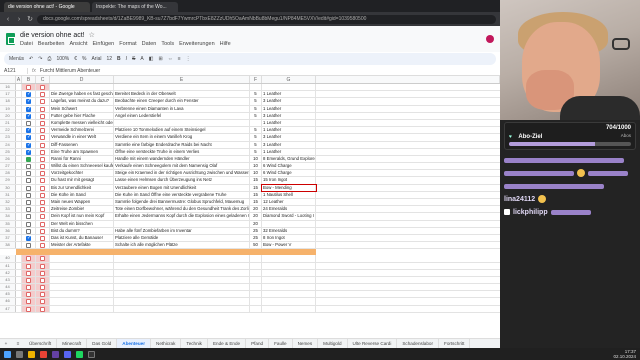  Describe the element at coordinates (182, 238) in the screenshot. I see `cell-description: Platziere alle Gemälde` at that location.